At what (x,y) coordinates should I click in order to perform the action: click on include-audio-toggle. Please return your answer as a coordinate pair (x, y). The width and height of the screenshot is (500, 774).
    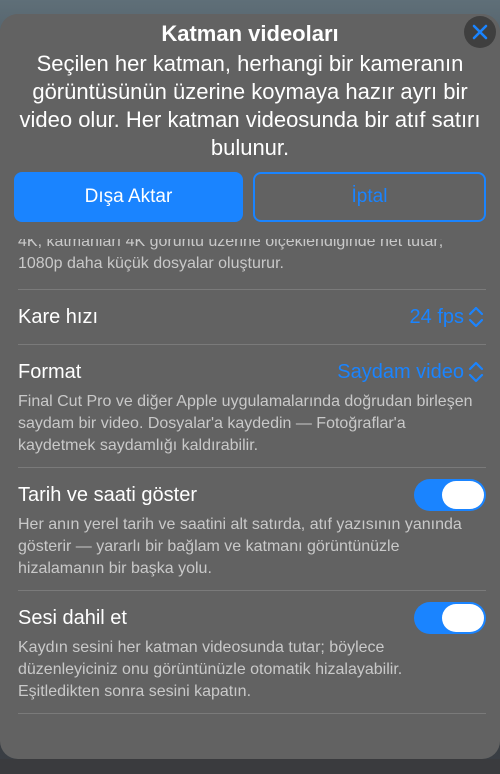
    Looking at the image, I should click on (450, 618).